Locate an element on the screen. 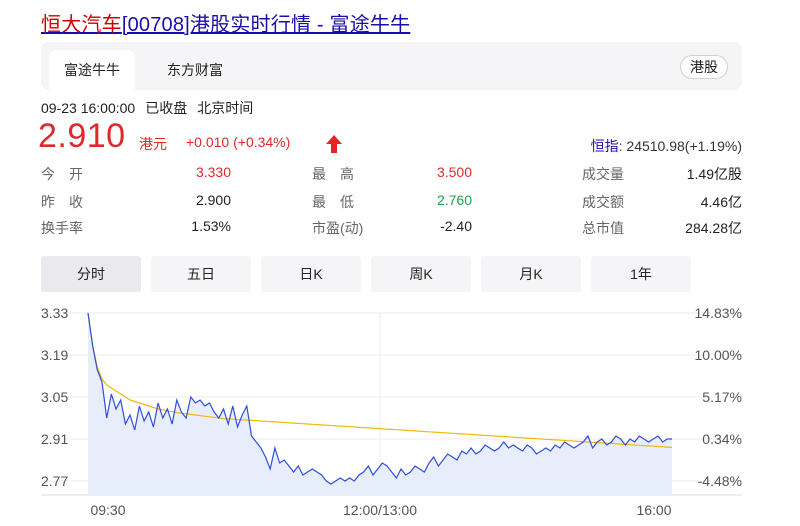  status-timezone: 北京时间 is located at coordinates (225, 108).